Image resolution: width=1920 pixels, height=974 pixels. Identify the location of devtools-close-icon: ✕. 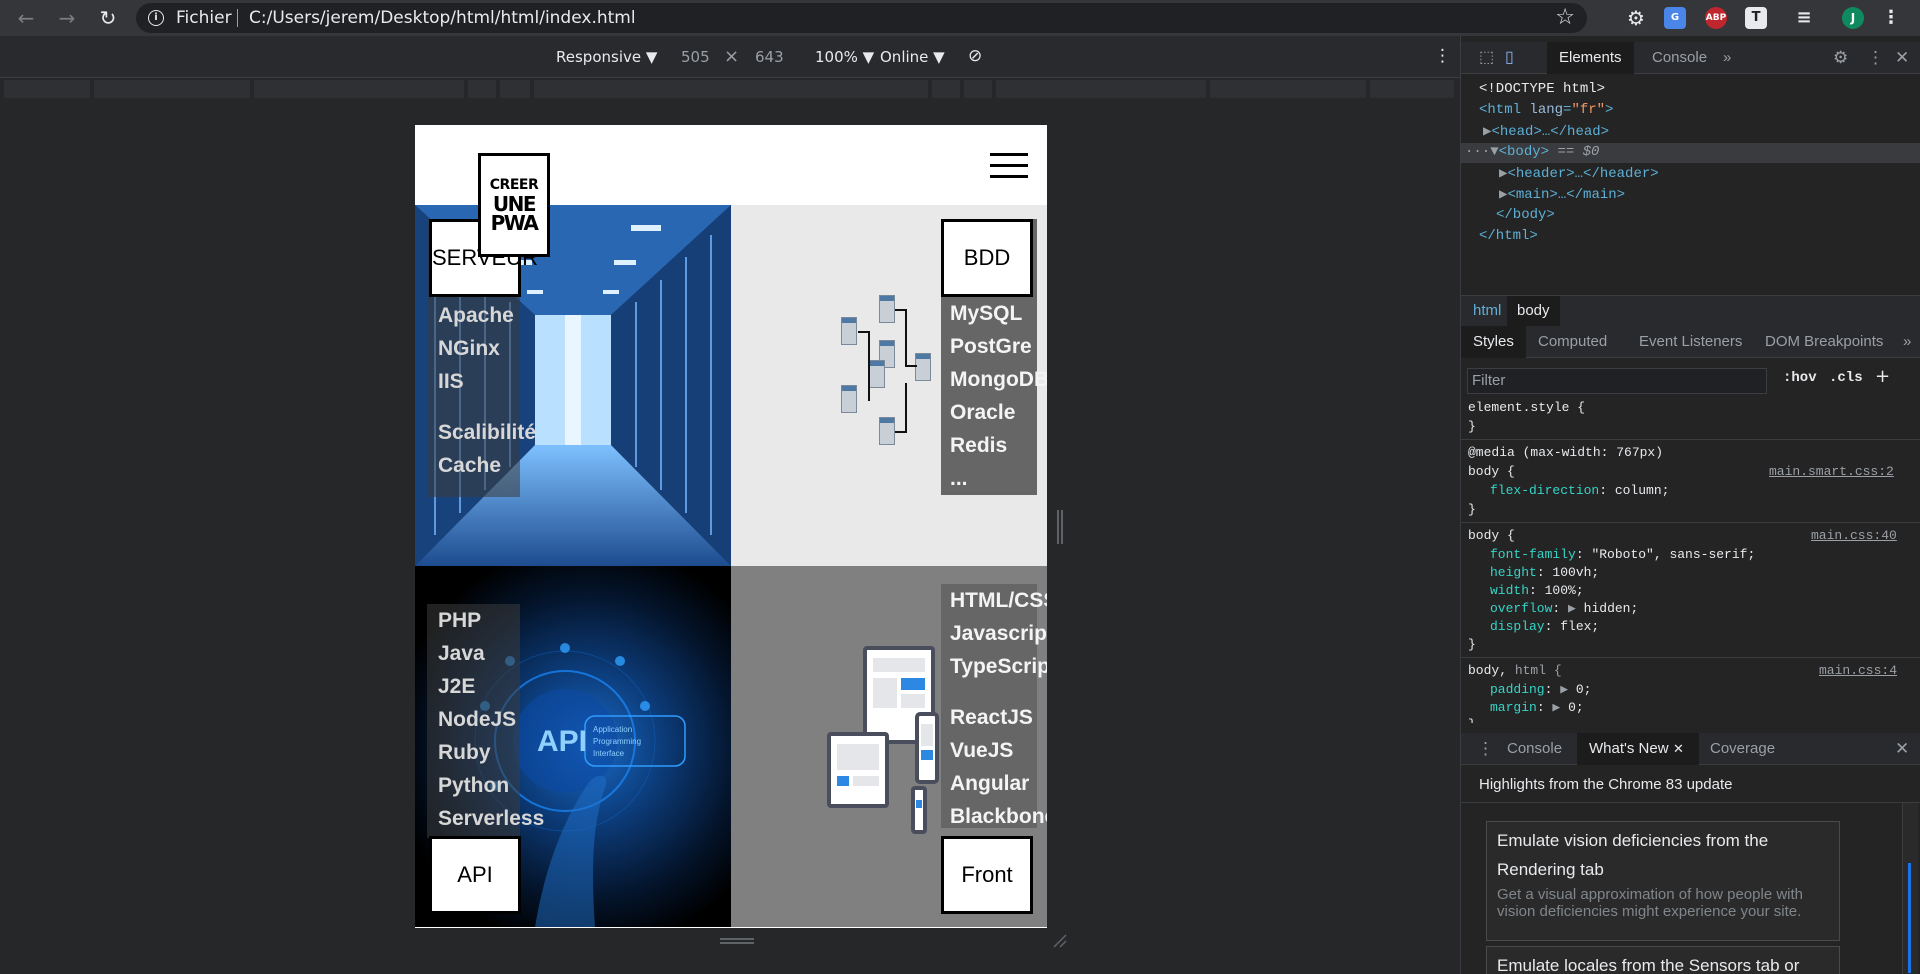
(1901, 58).